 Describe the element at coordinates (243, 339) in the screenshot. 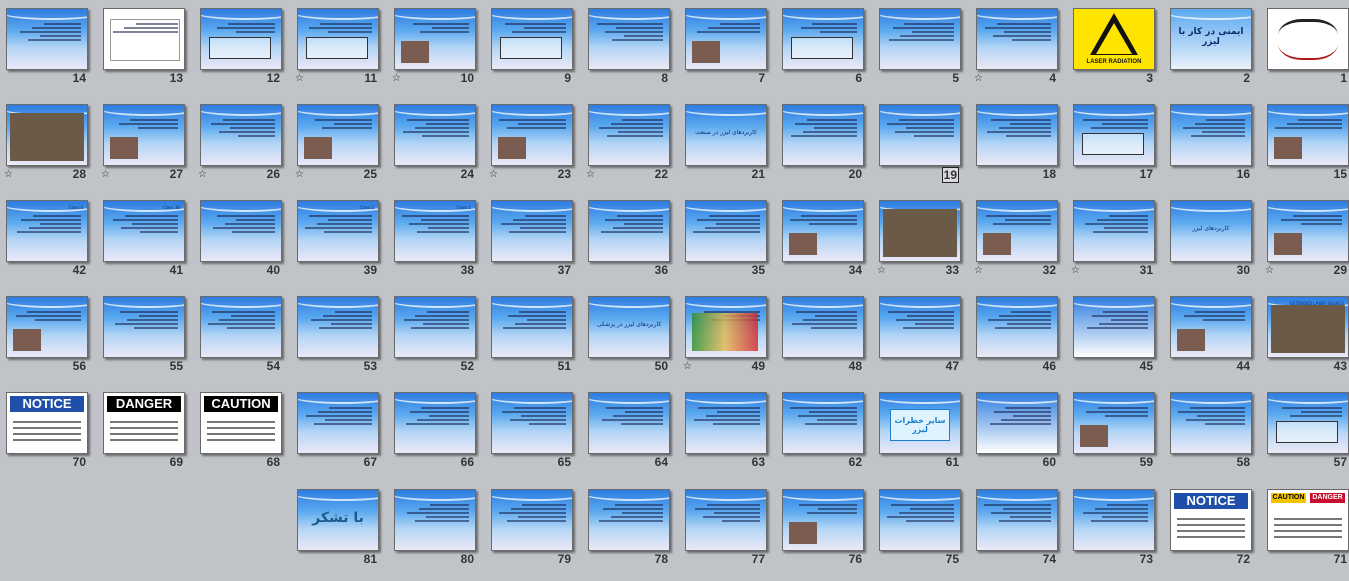

I see `slide-thumbnail-cell: 54` at that location.